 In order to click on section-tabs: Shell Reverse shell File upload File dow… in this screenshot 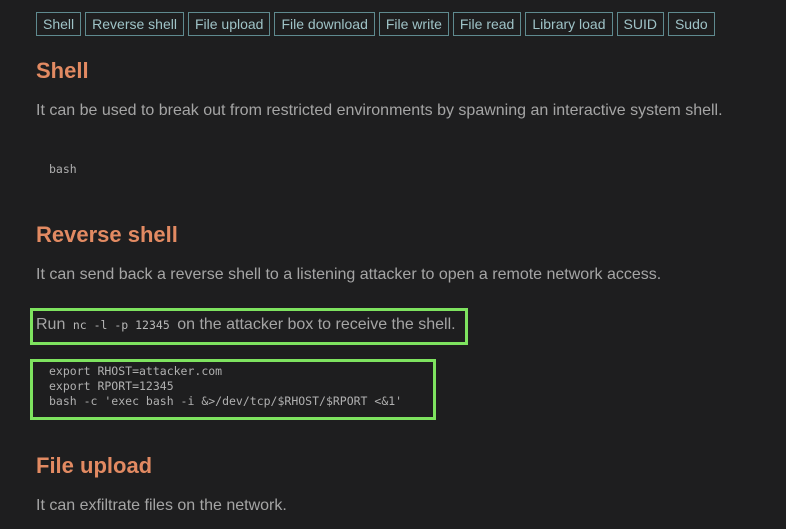, I will do `click(375, 24)`.